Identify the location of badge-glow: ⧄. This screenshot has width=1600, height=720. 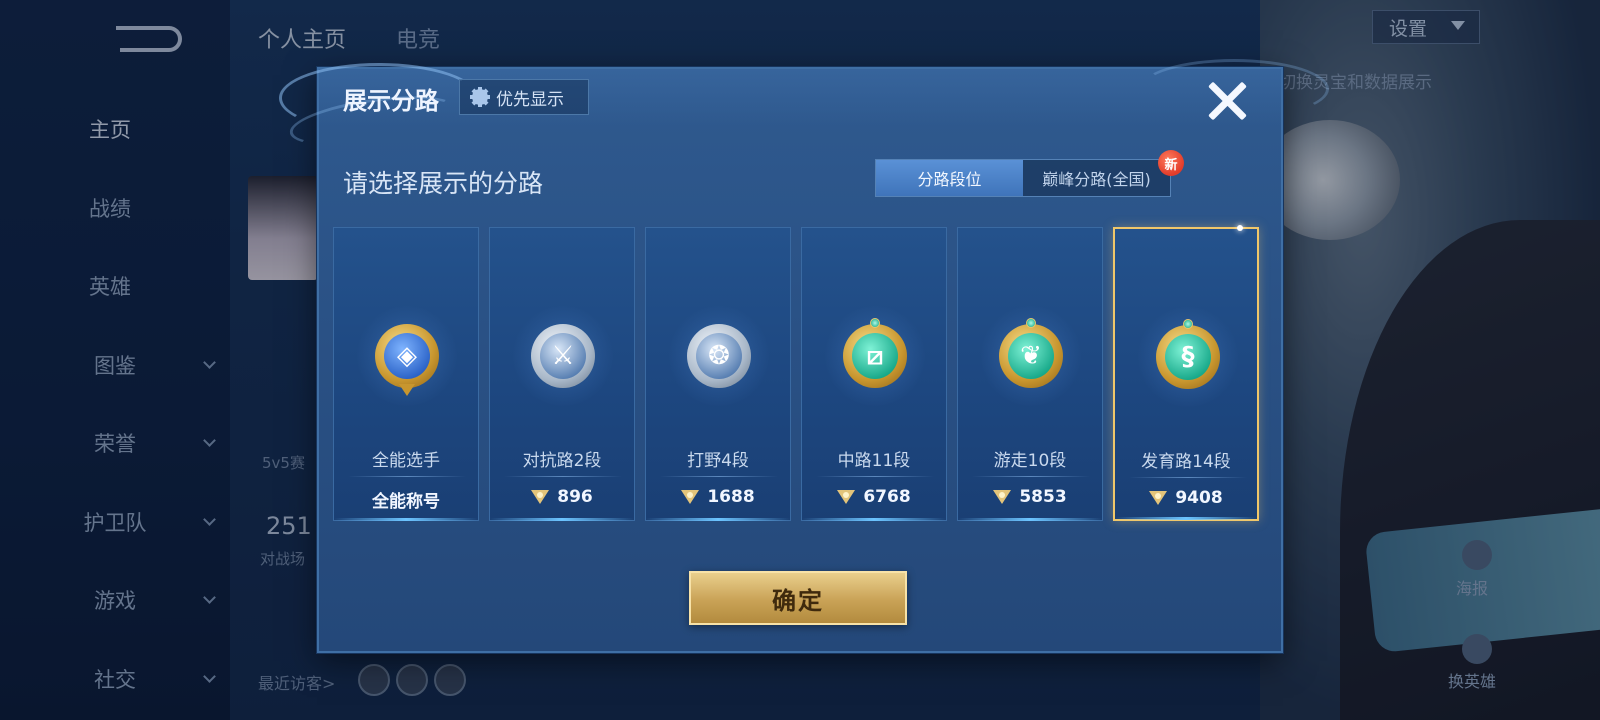
(875, 356).